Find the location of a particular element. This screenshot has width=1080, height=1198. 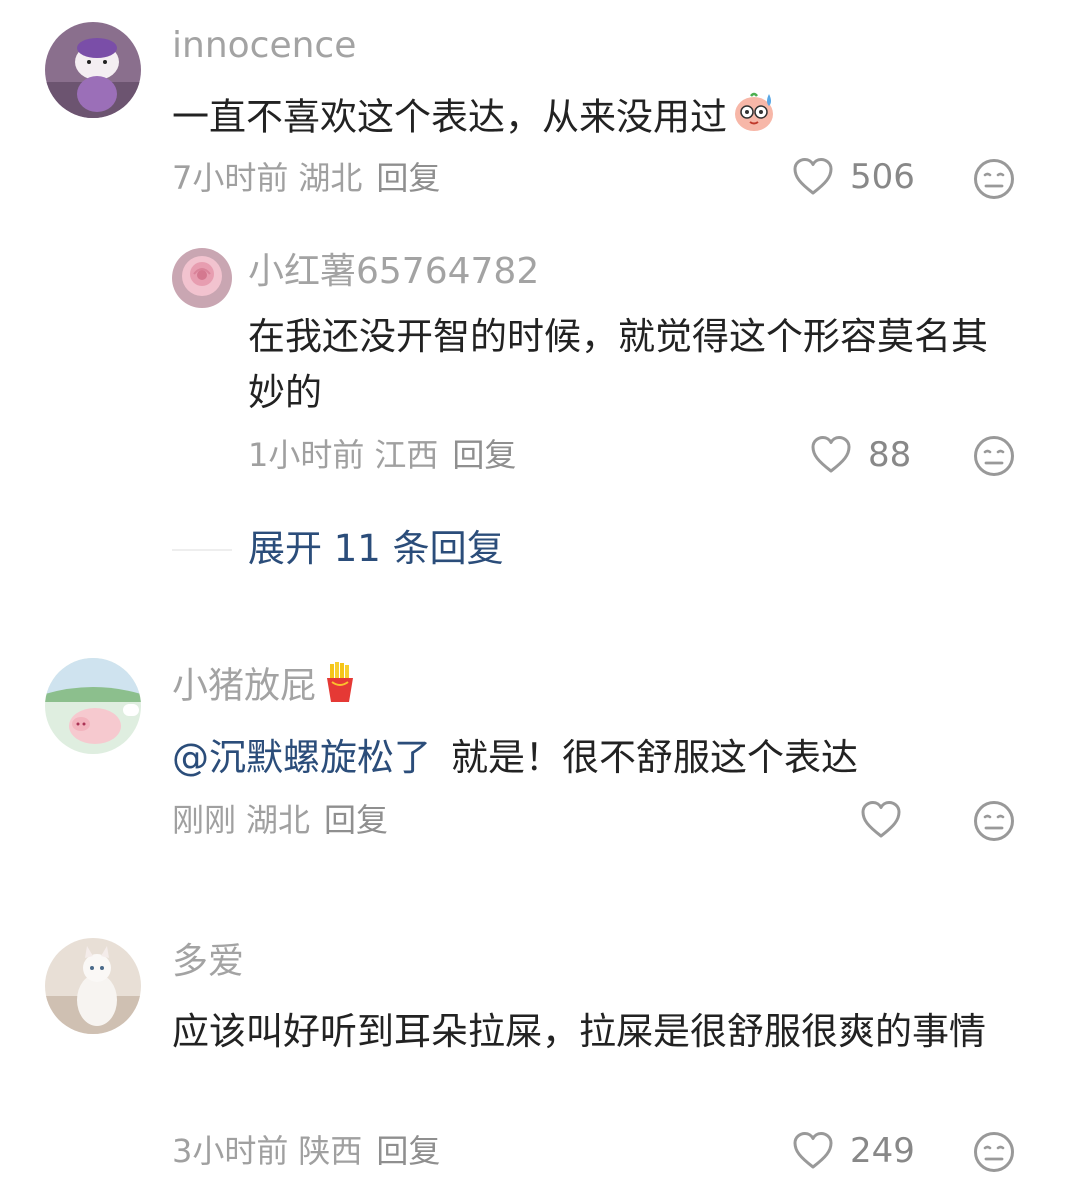

like-button is located at coordinates (881, 820).